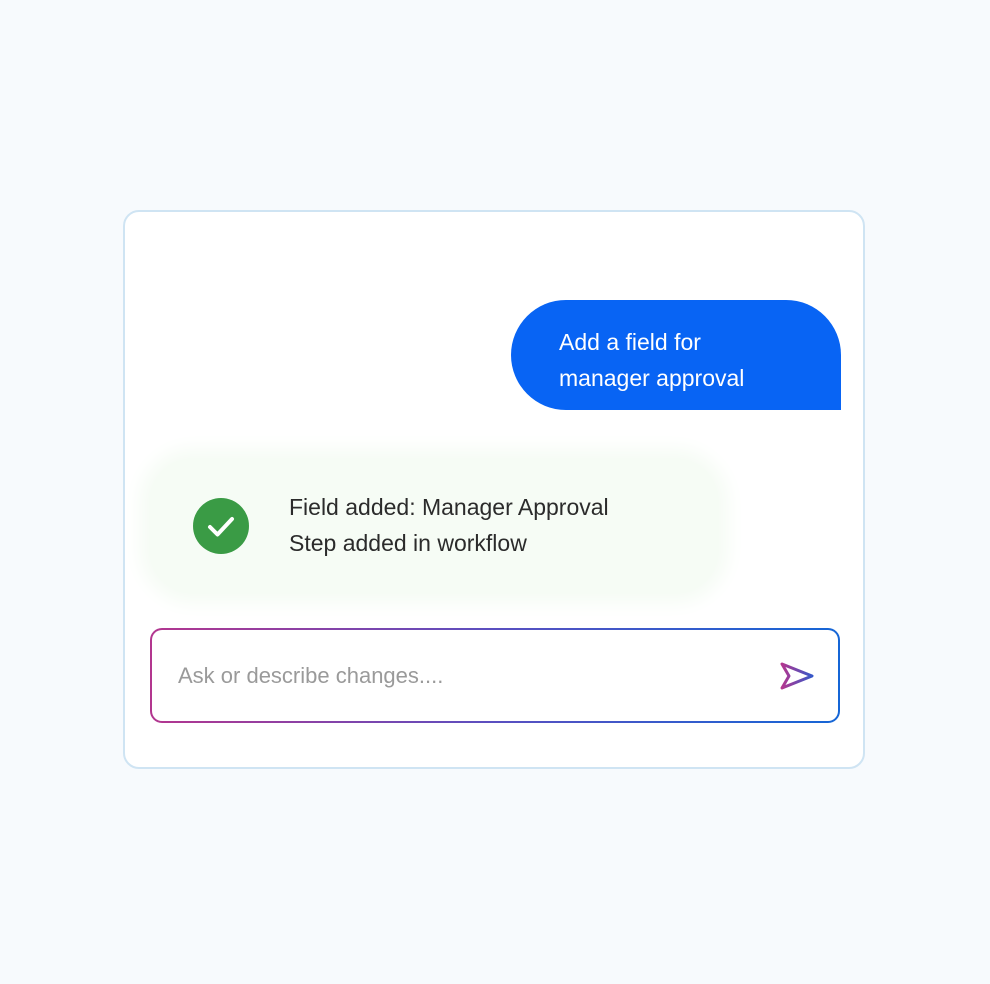 Image resolution: width=990 pixels, height=984 pixels. Describe the element at coordinates (630, 342) in the screenshot. I see `user-message-line-1: Add a field for` at that location.